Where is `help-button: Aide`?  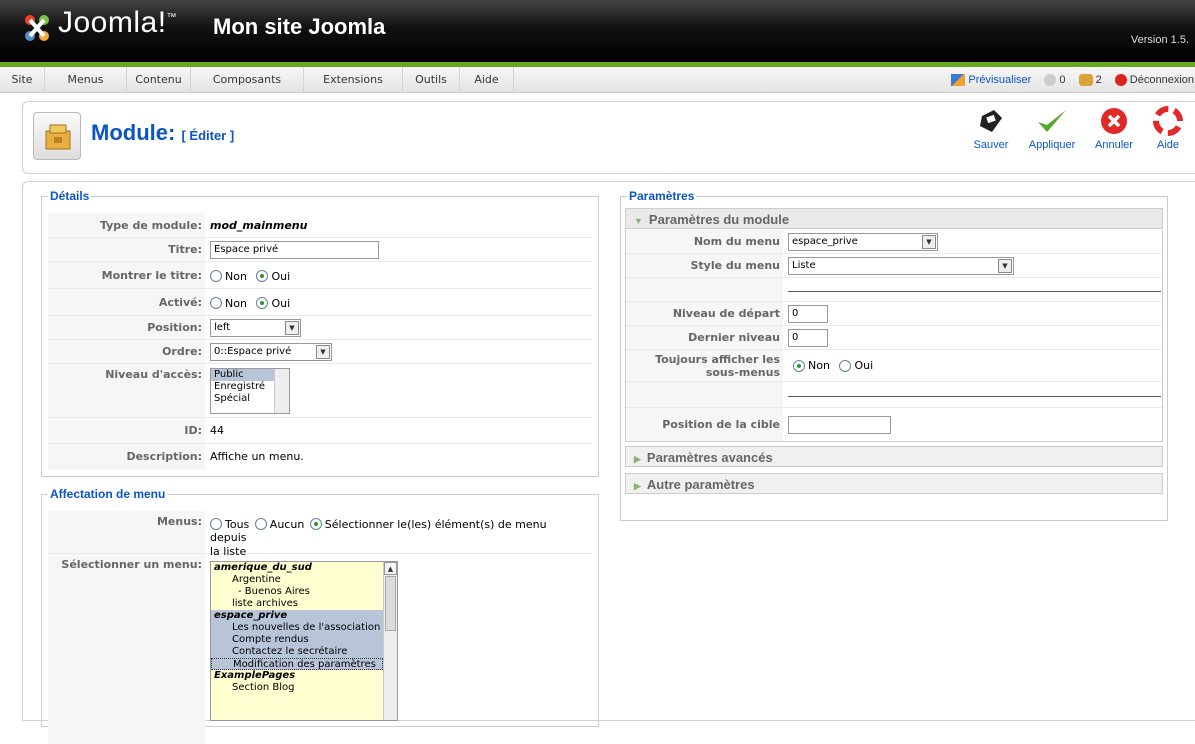
help-button: Aide is located at coordinates (1168, 128).